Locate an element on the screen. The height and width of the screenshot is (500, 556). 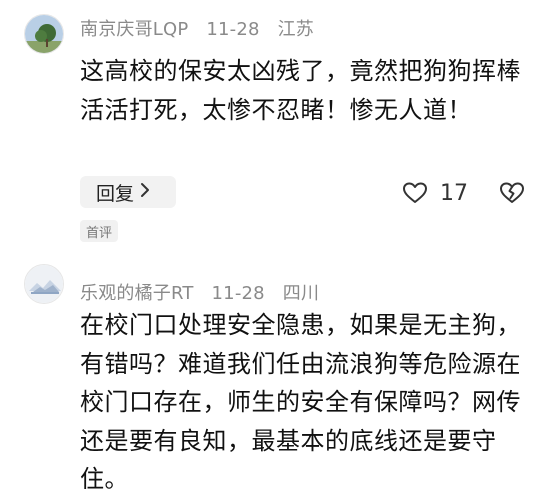
like-button: 17 is located at coordinates (435, 193).